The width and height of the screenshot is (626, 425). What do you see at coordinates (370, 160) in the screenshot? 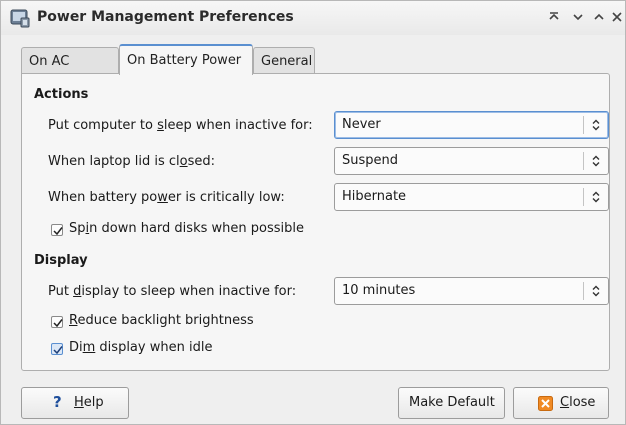
I see `lid-closed-value: Suspend` at bounding box center [370, 160].